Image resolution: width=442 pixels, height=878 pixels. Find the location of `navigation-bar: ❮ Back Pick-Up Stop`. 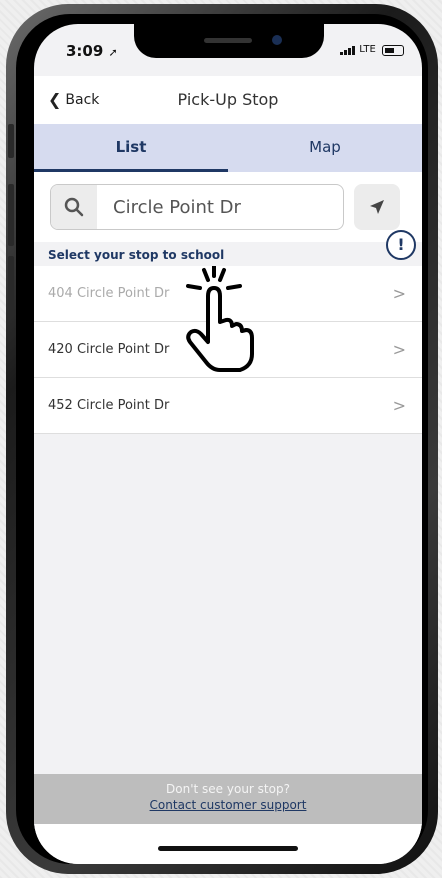

navigation-bar: ❮ Back Pick-Up Stop is located at coordinates (228, 100).